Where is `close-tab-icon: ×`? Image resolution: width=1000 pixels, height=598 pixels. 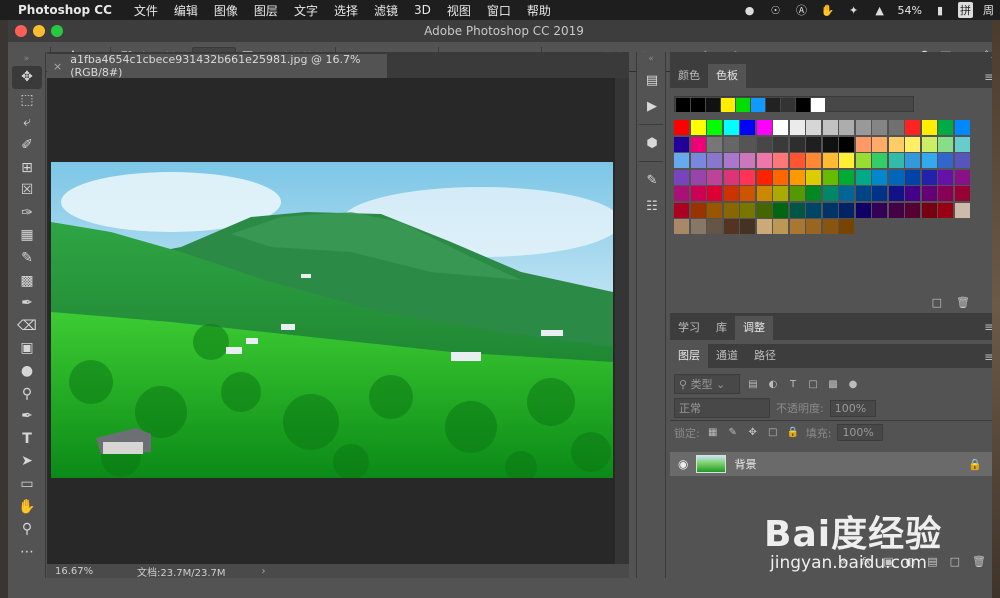
close-tab-icon: × is located at coordinates (57, 66).